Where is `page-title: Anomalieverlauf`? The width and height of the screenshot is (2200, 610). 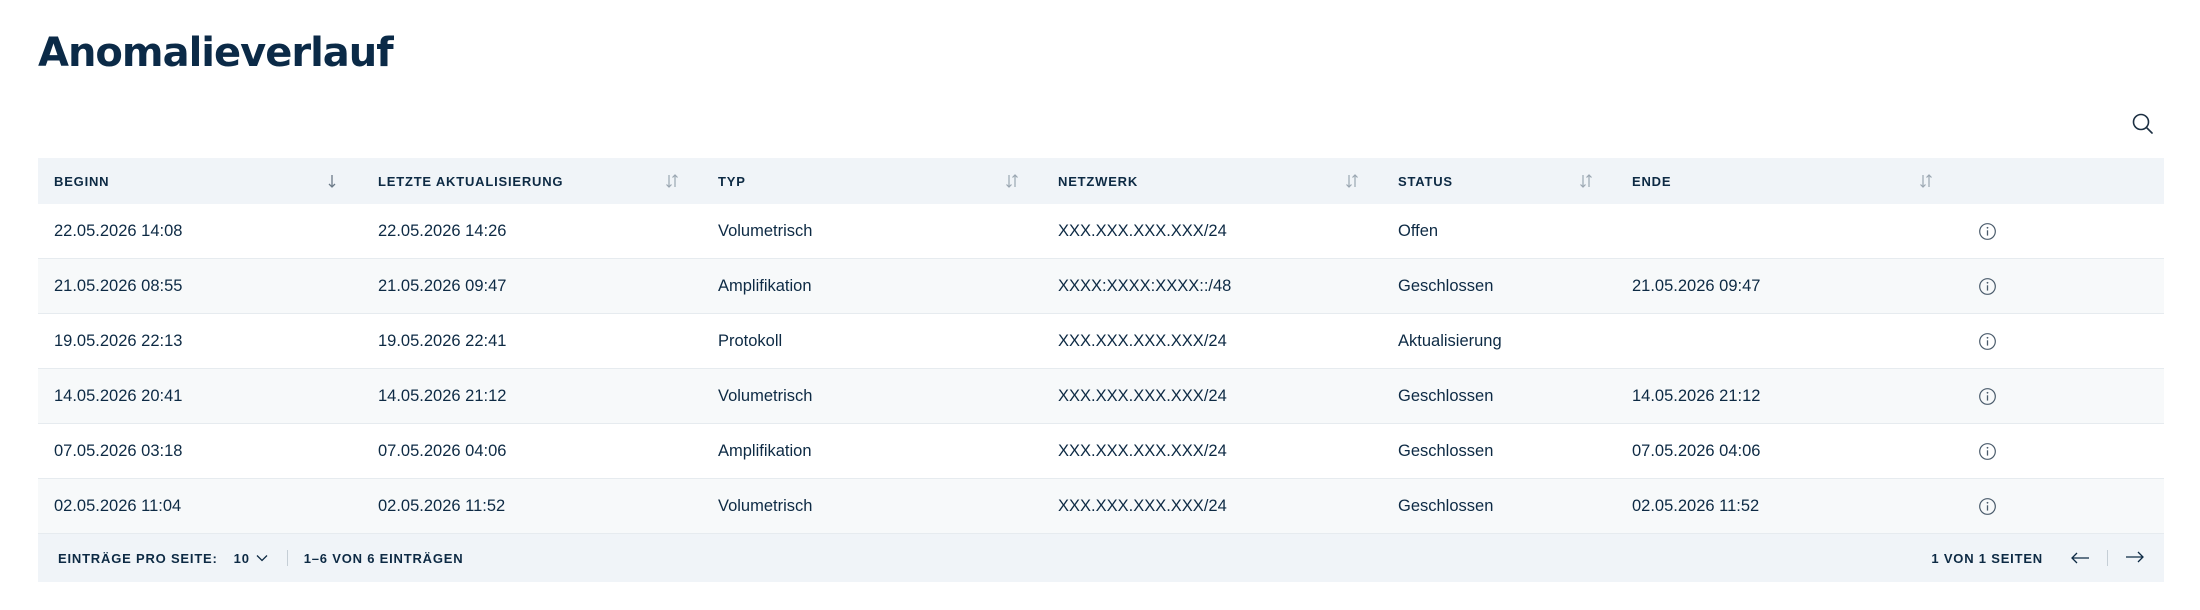
page-title: Anomalieverlauf is located at coordinates (216, 53).